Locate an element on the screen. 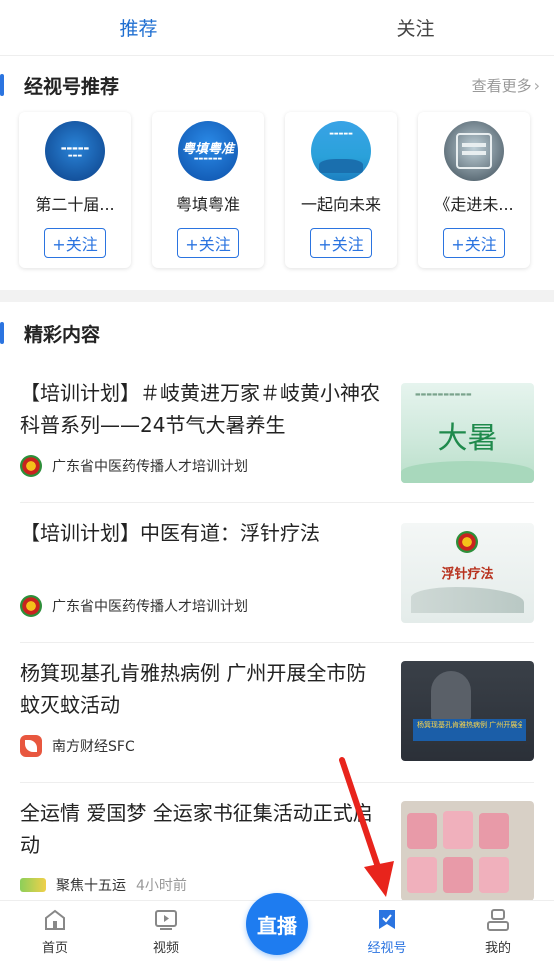  feed-source: 南方财经SFC is located at coordinates (77, 746).